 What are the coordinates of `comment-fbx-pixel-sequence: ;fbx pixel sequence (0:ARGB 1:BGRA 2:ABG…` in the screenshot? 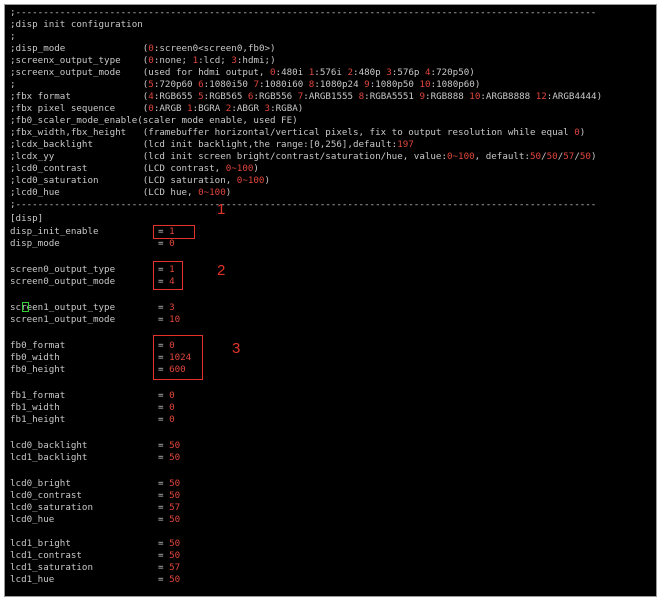 It's located at (157, 108).